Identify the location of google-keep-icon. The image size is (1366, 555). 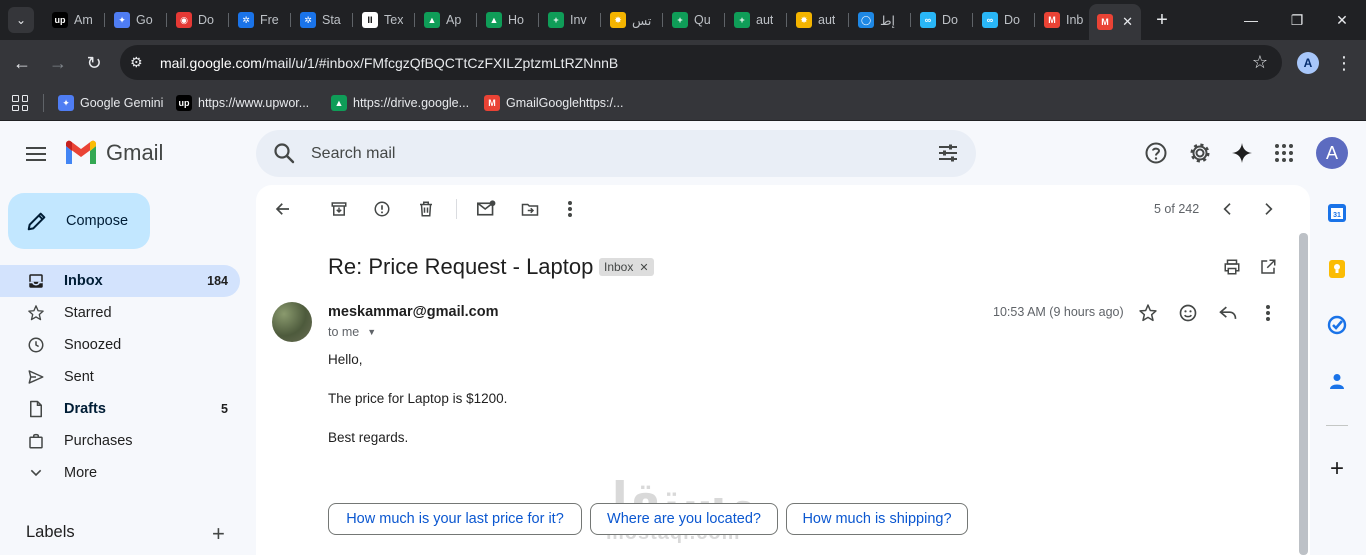
(1337, 269).